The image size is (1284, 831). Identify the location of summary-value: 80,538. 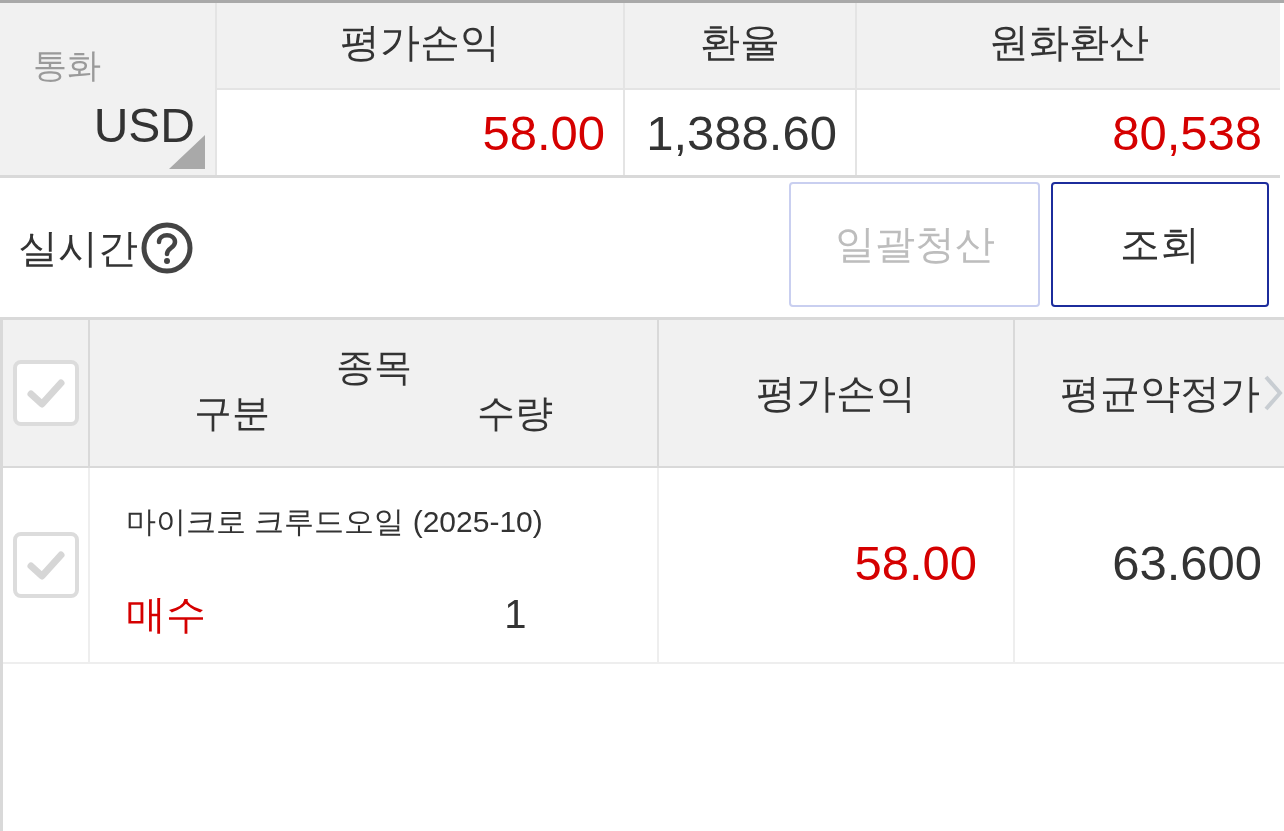
(1067, 131).